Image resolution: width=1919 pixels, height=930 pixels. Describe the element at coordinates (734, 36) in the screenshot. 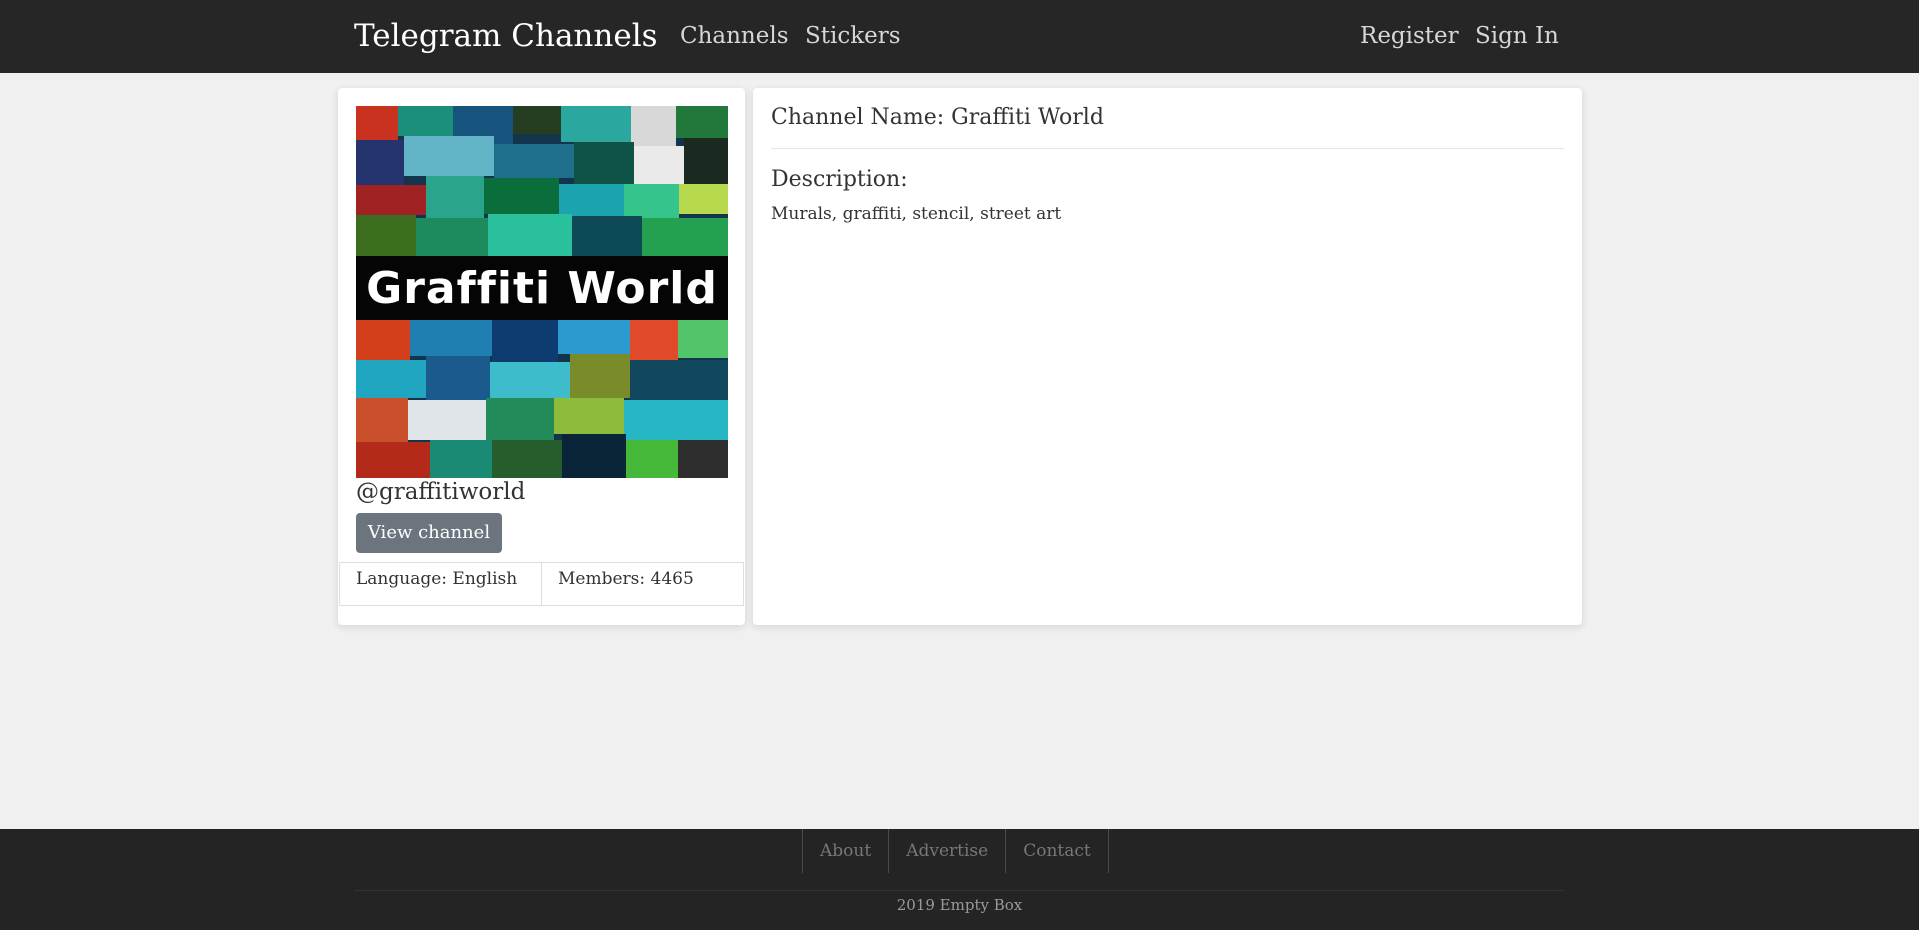

I see `nav-channels-link: Channels` at that location.